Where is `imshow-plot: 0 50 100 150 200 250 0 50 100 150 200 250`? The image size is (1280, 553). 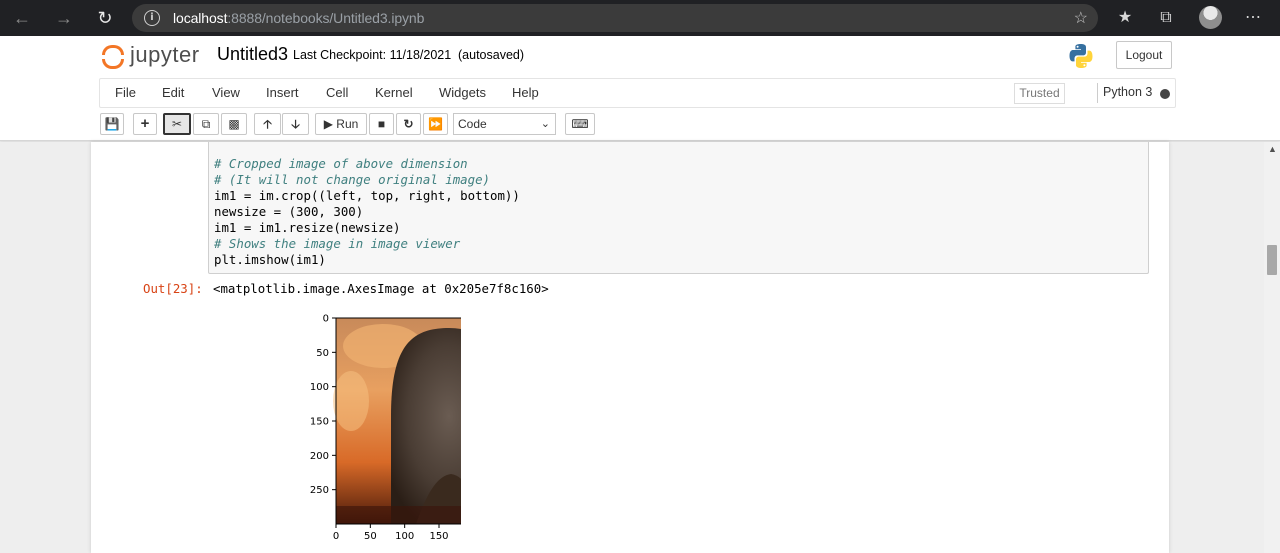
imshow-plot: 0 50 100 150 200 250 0 50 100 150 200 250 is located at coordinates (385, 428).